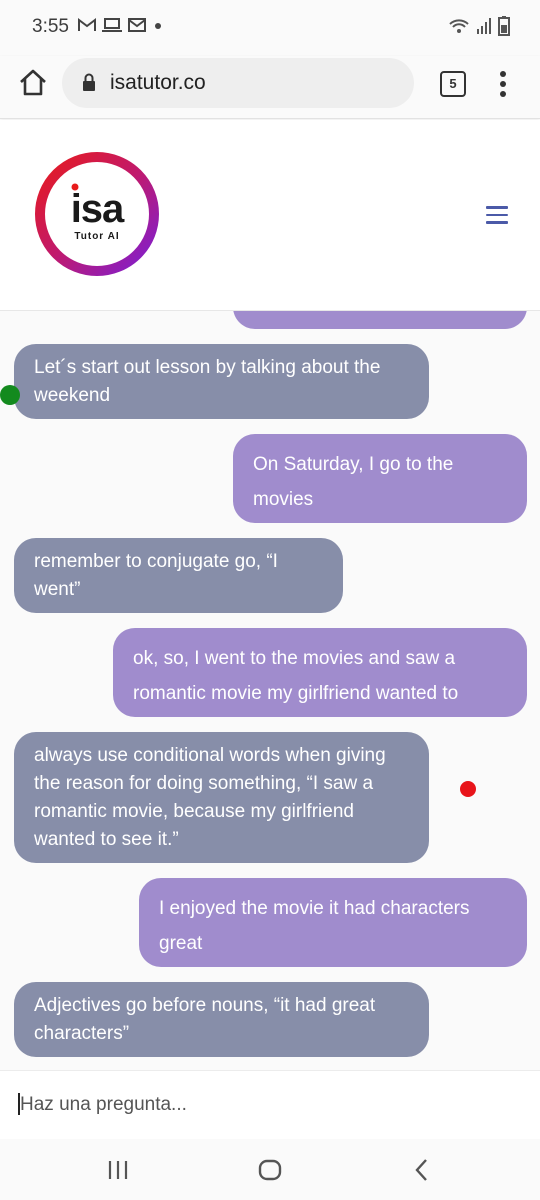 This screenshot has height=1200, width=540. Describe the element at coordinates (33, 83) in the screenshot. I see `home-icon` at that location.